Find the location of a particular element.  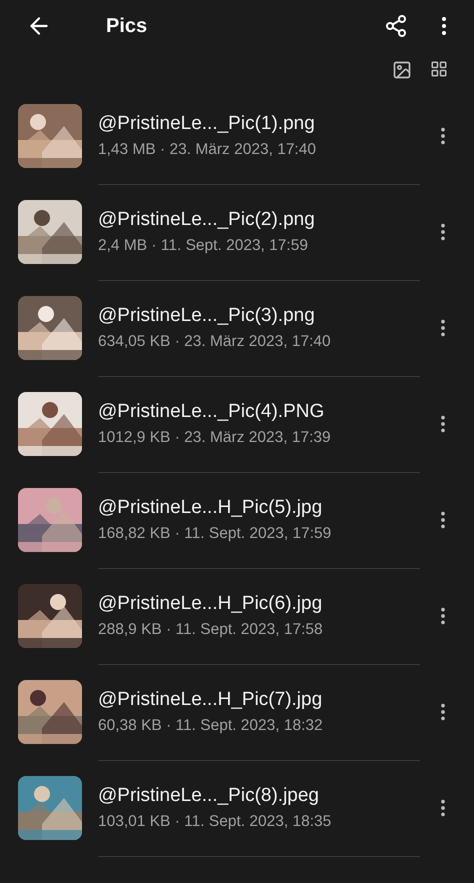

file-name: @PristineLe...H_Pic(5).jpg is located at coordinates (211, 507).